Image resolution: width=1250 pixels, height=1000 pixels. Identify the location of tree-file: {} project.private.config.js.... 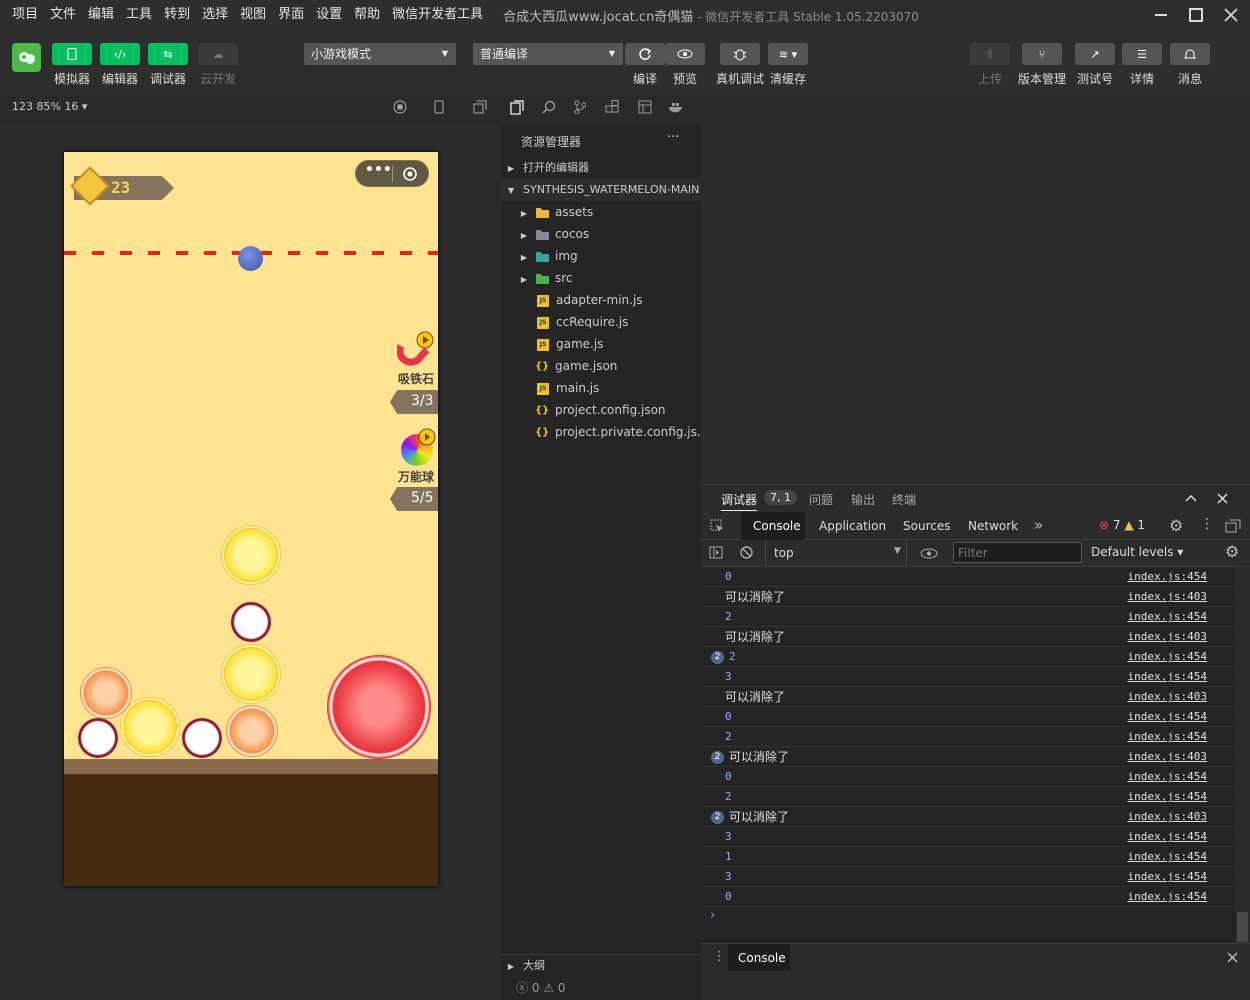
(601, 432).